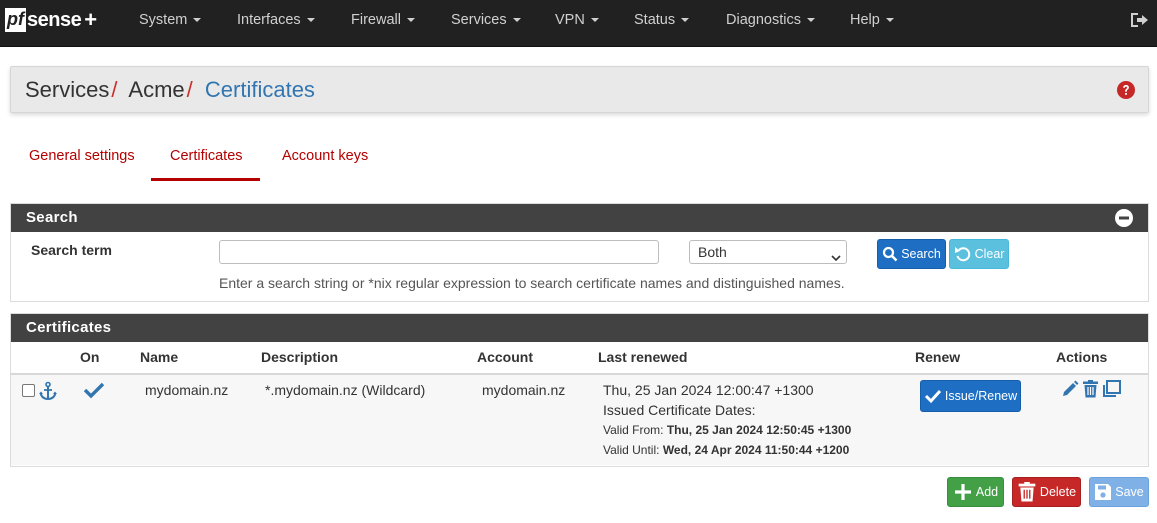 Image resolution: width=1157 pixels, height=523 pixels. Describe the element at coordinates (159, 357) in the screenshot. I see `column-header-name: Name` at that location.